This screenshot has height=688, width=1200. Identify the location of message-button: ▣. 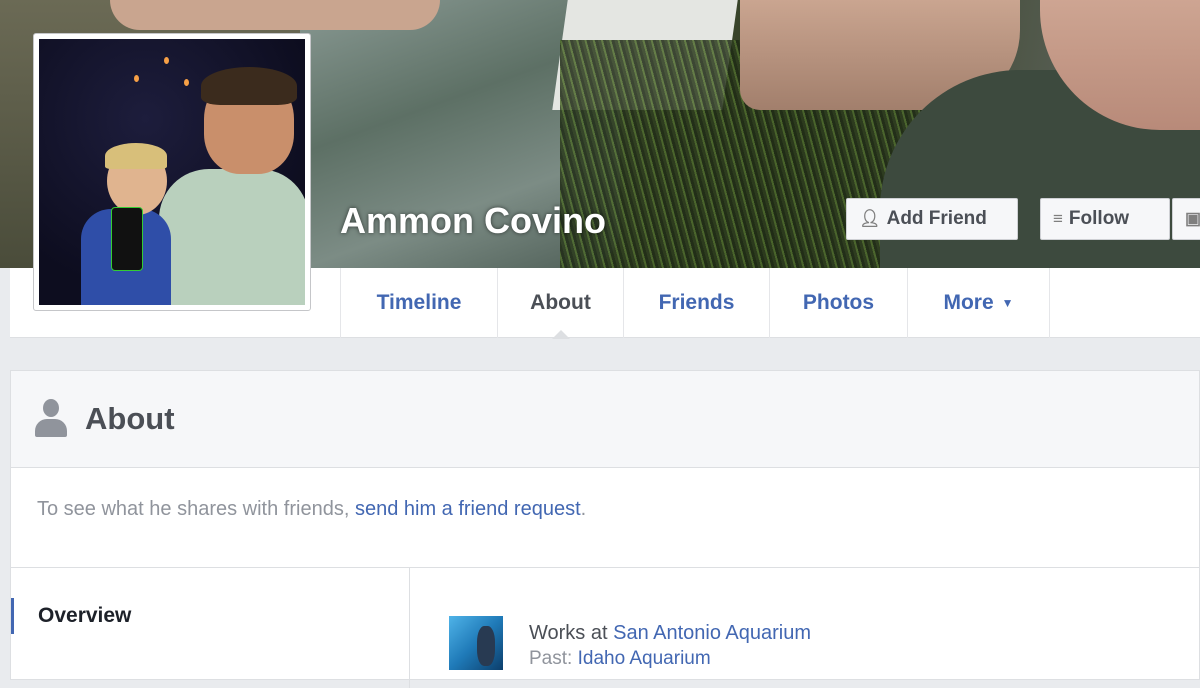
(1186, 219).